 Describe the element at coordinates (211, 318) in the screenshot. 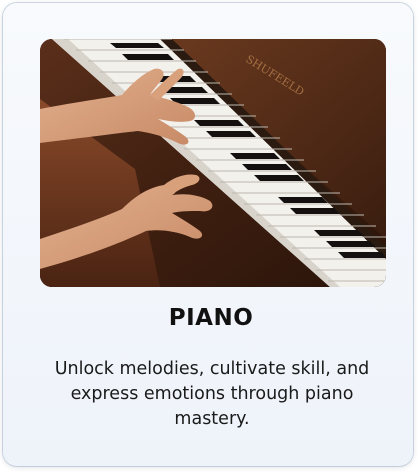

I see `card-title: PIANO` at that location.